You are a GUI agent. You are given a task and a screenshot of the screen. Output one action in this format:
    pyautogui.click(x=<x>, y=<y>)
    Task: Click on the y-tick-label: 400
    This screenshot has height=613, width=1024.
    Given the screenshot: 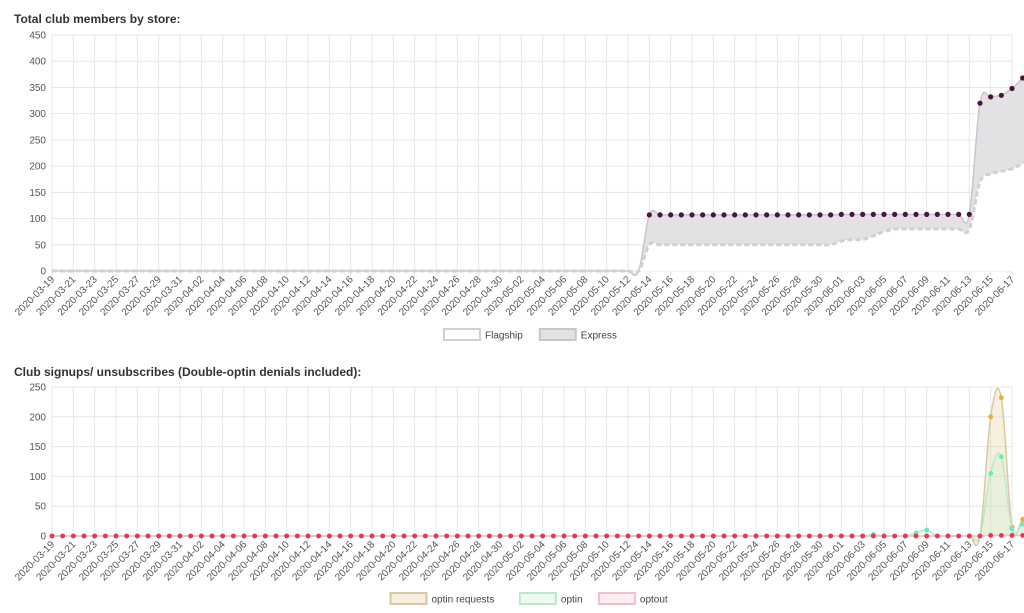 What is the action you would take?
    pyautogui.click(x=37, y=62)
    